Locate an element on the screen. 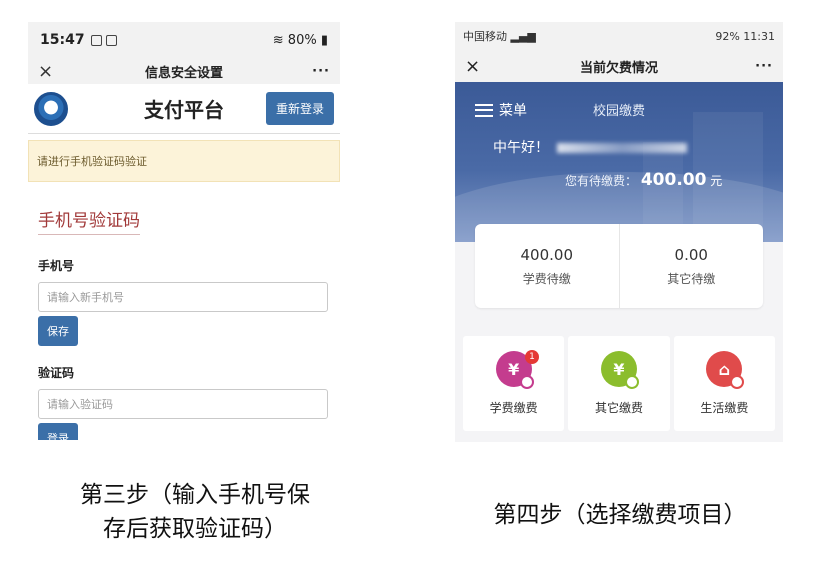 The width and height of the screenshot is (822, 568). status-time: 15:47 is located at coordinates (62, 40).